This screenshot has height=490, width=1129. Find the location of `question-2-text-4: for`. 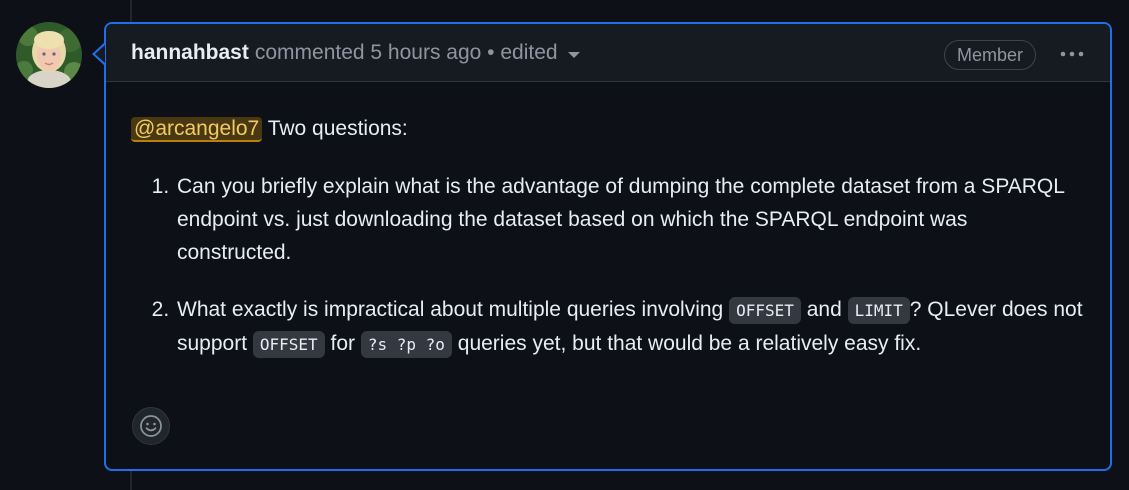

question-2-text-4: for is located at coordinates (342, 343).